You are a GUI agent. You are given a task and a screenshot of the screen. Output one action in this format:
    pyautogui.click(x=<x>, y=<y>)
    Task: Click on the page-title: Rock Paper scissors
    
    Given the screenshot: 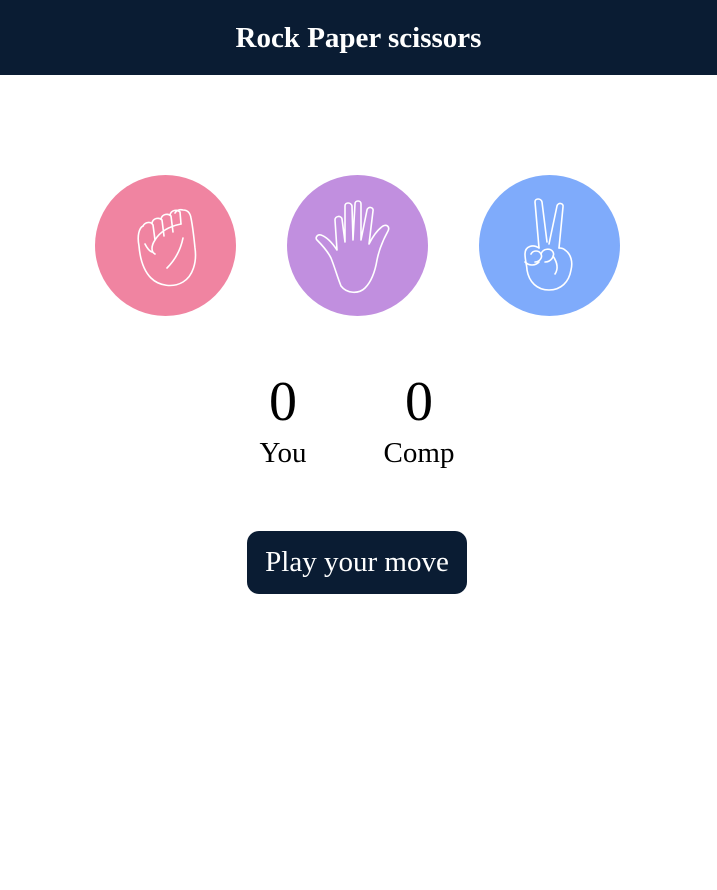 What is the action you would take?
    pyautogui.click(x=358, y=38)
    